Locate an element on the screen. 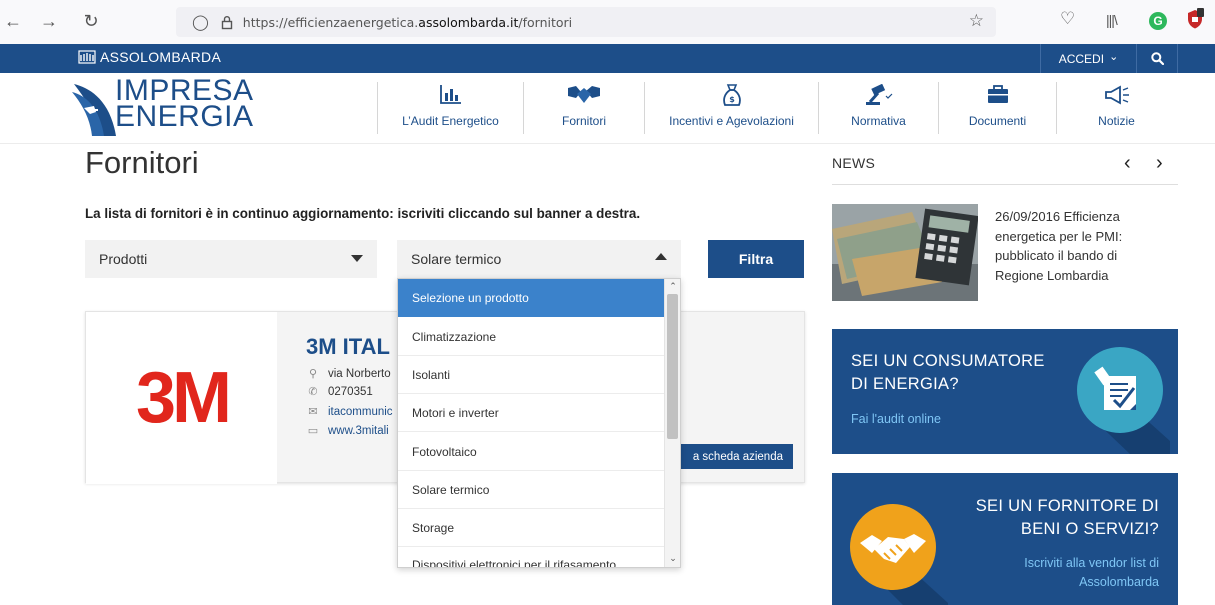  megaphone-icon is located at coordinates (1116, 95).